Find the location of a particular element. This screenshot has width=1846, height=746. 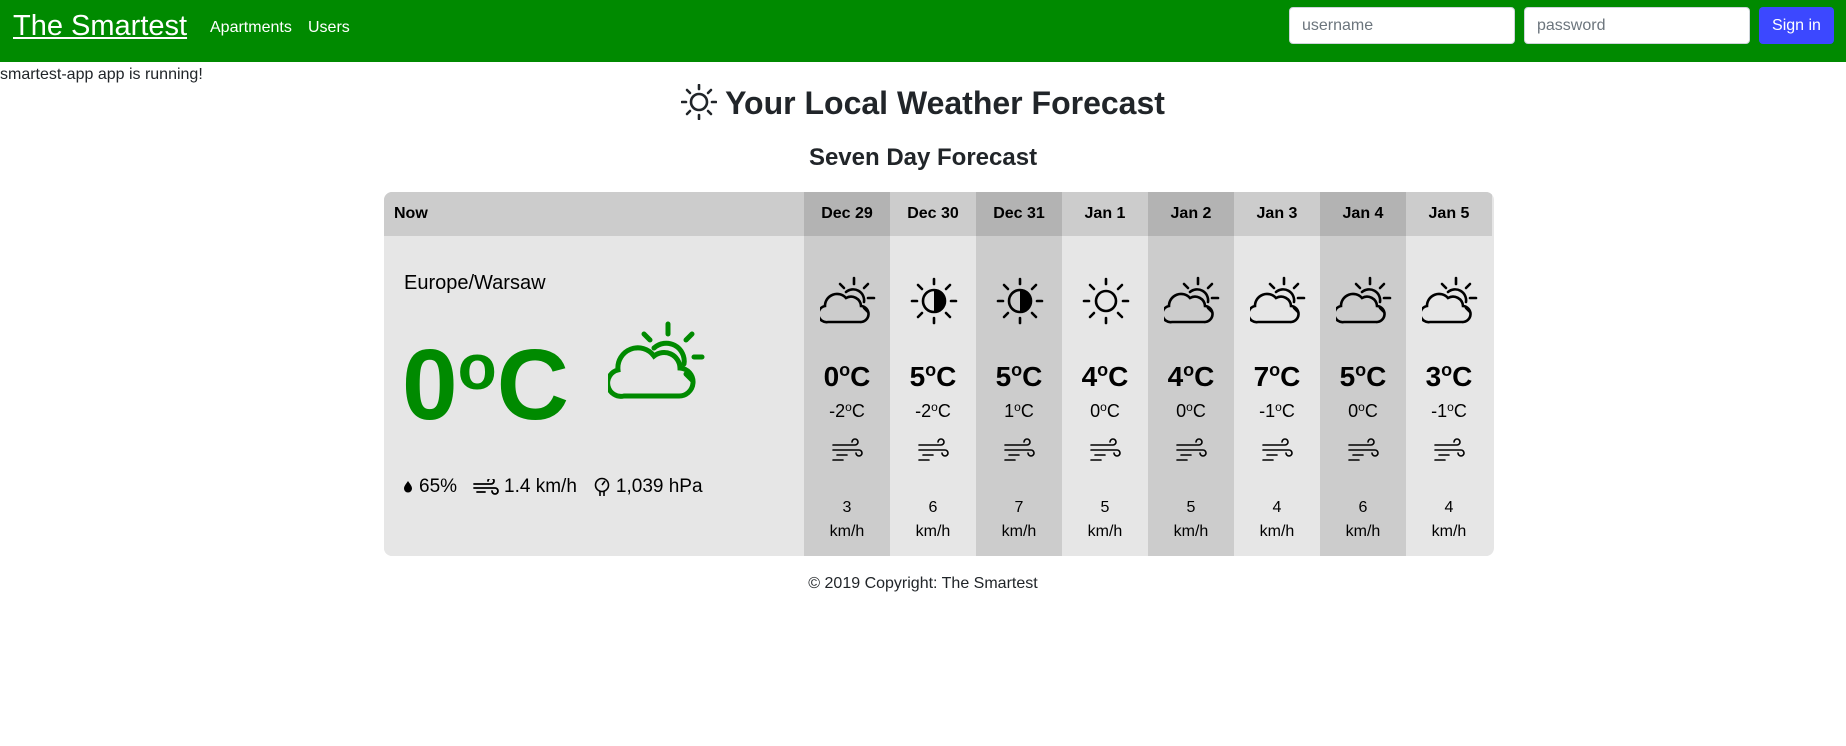

day-wind-speed: 3 is located at coordinates (847, 507).